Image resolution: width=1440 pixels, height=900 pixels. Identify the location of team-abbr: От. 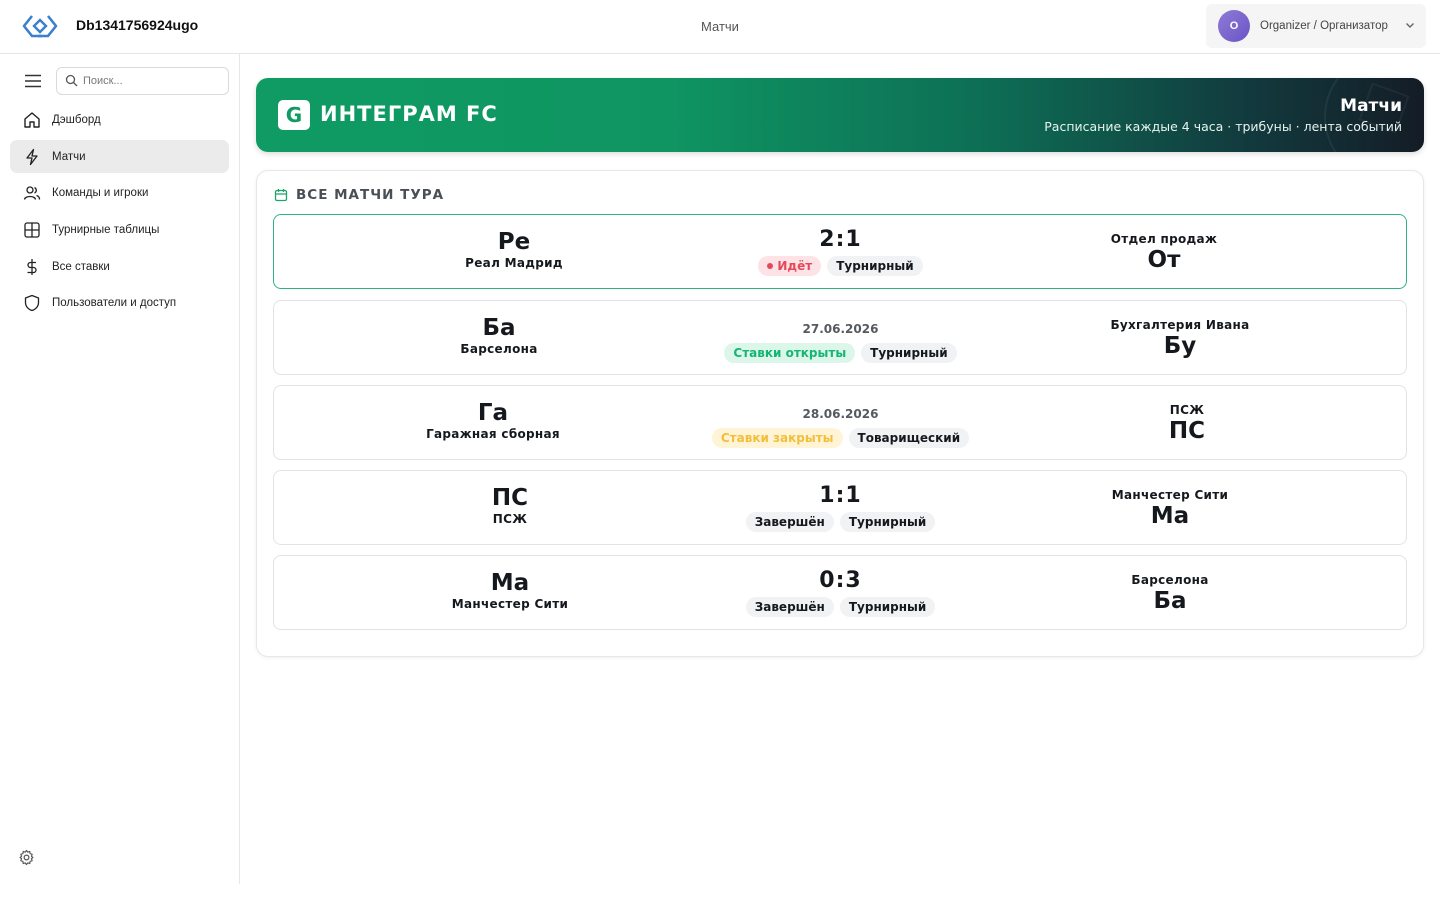
(1164, 260).